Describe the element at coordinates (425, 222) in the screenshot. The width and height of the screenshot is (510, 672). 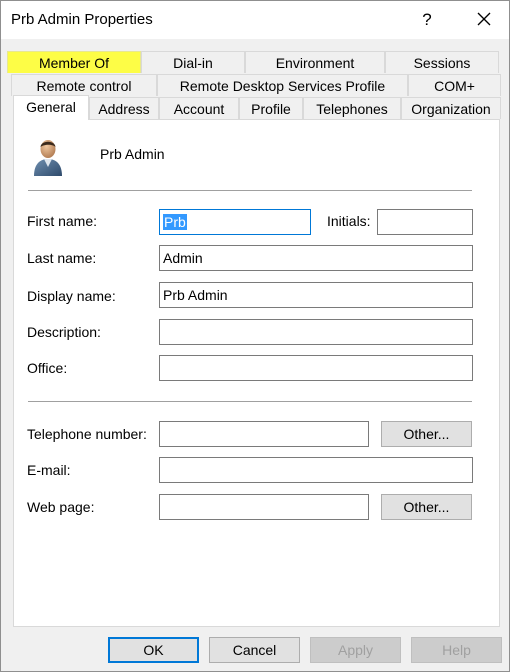
I see `initials-field` at that location.